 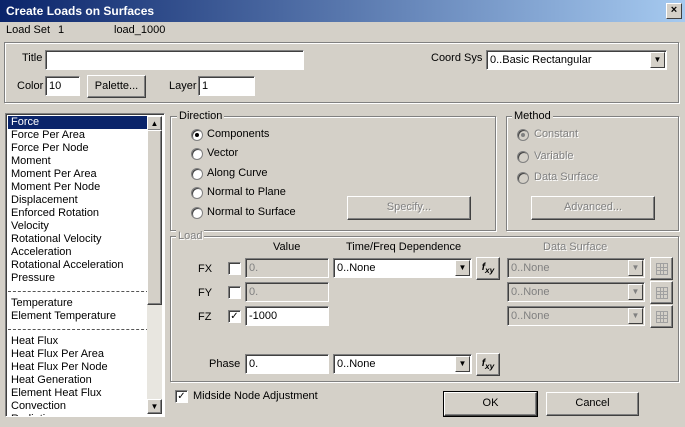 I want to click on list-item: Enforced Rotation, so click(x=78, y=213).